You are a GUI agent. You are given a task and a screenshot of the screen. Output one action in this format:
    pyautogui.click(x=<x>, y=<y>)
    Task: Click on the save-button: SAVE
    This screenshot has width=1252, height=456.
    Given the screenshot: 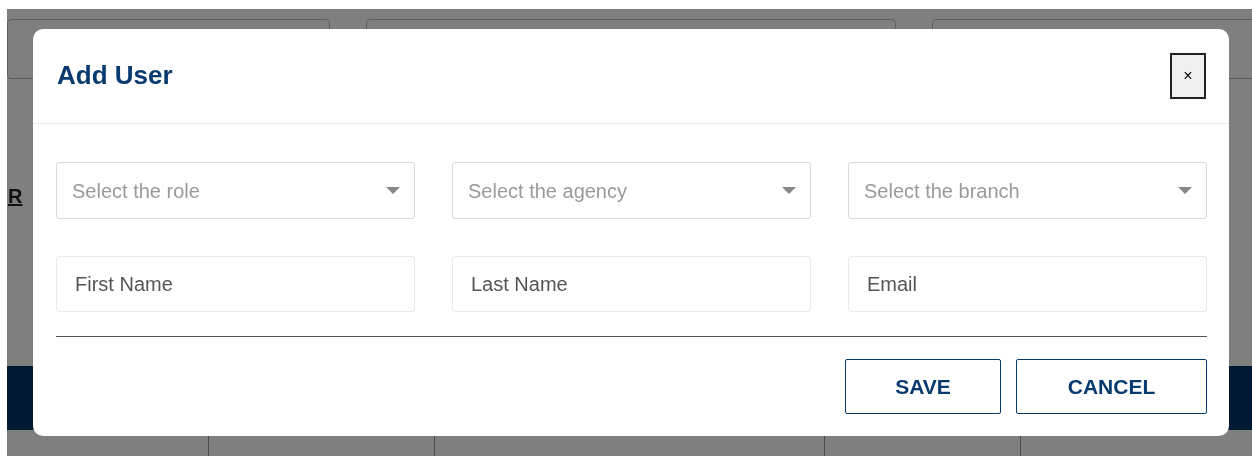 What is the action you would take?
    pyautogui.click(x=923, y=386)
    